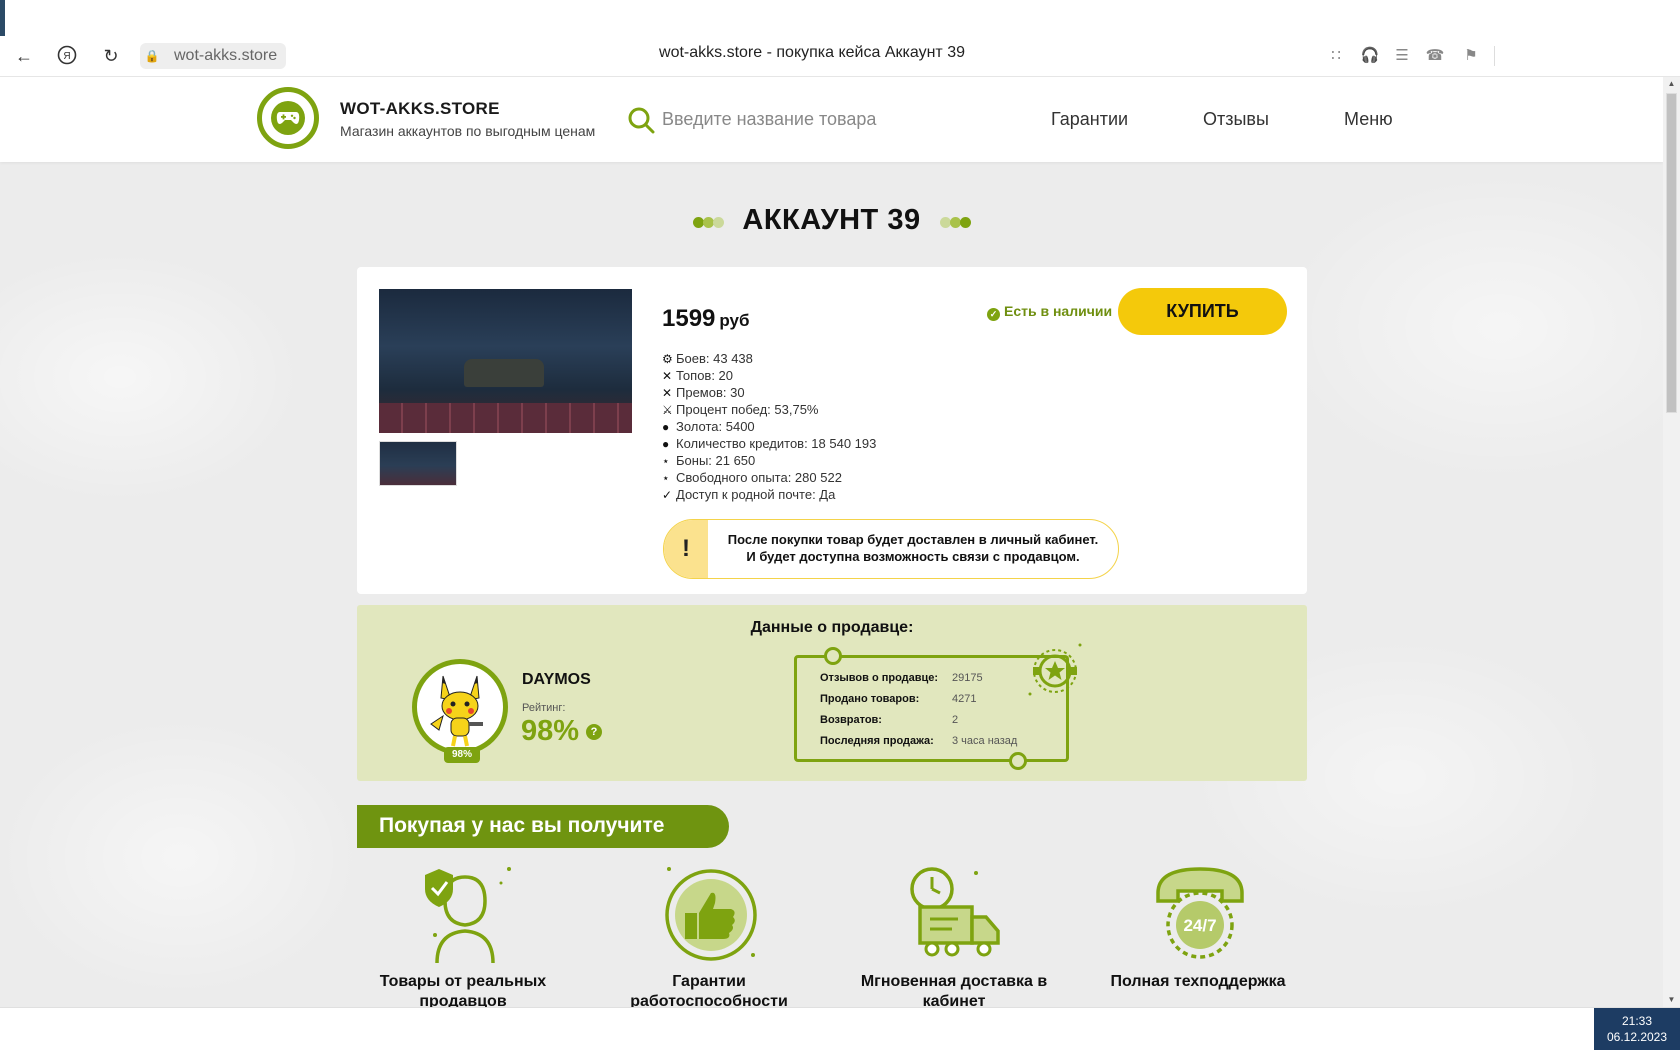  What do you see at coordinates (985, 741) in the screenshot?
I see `info-value: 3 часа назад` at bounding box center [985, 741].